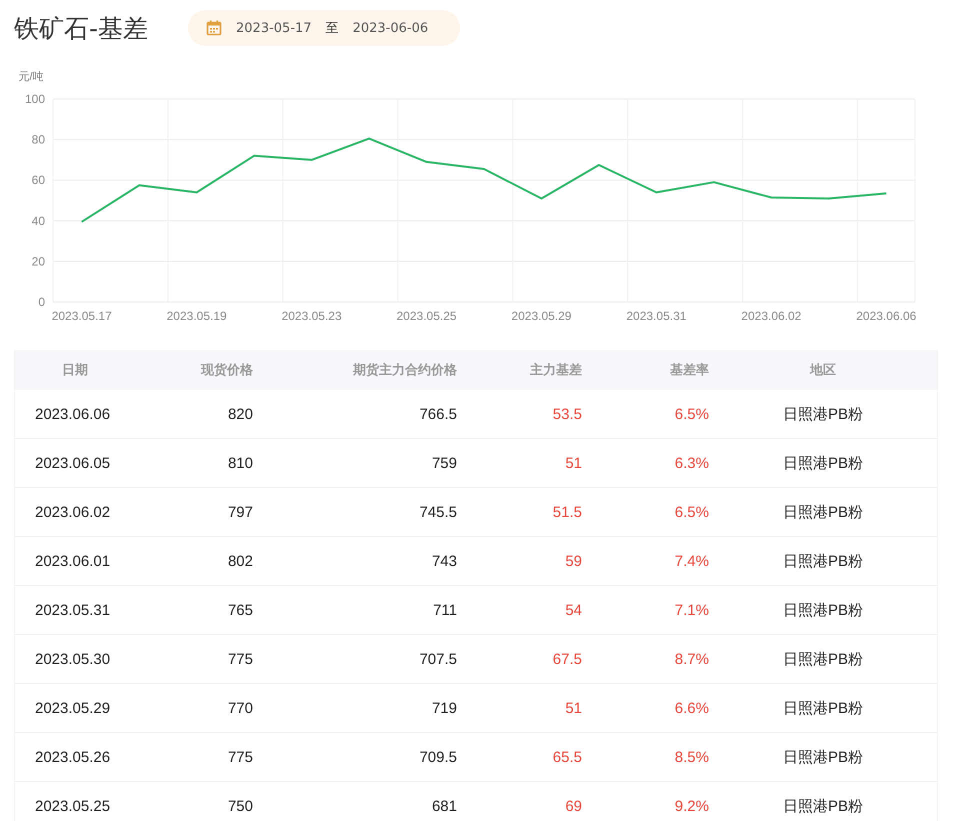 The height and width of the screenshot is (821, 956). Describe the element at coordinates (822, 370) in the screenshot. I see `column-header: 地区` at that location.